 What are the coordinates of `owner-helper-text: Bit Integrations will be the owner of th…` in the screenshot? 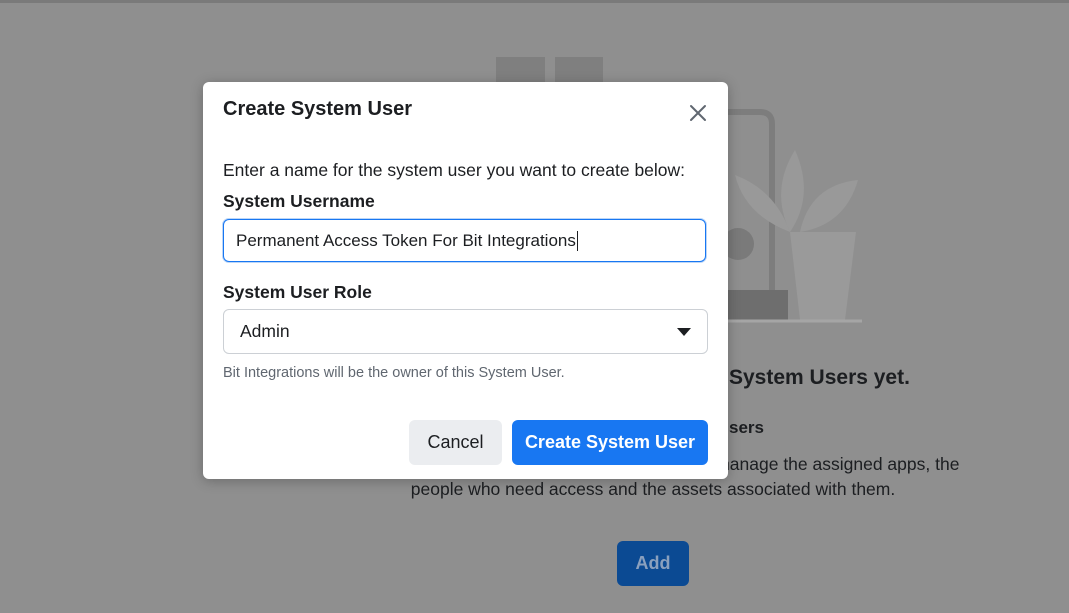 It's located at (394, 373).